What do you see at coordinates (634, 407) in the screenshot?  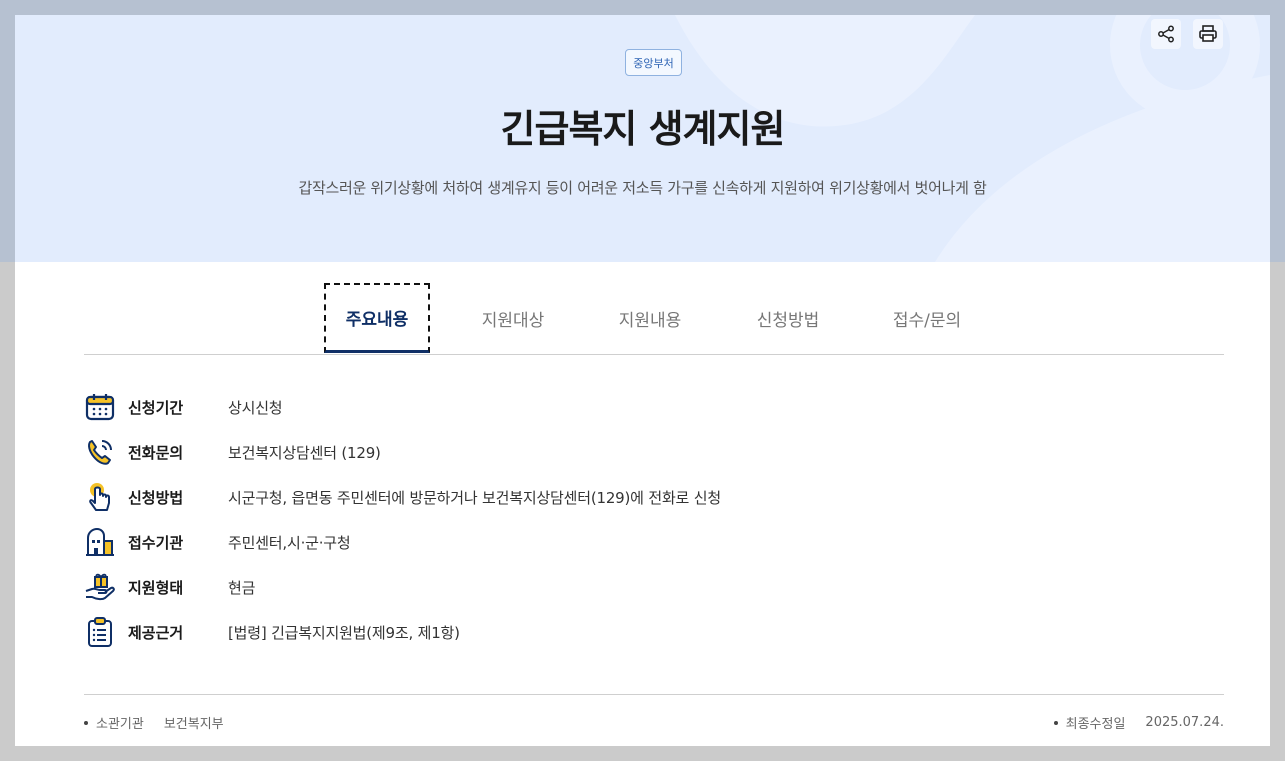 I see `info-row-period: 신청기간 상시신청` at bounding box center [634, 407].